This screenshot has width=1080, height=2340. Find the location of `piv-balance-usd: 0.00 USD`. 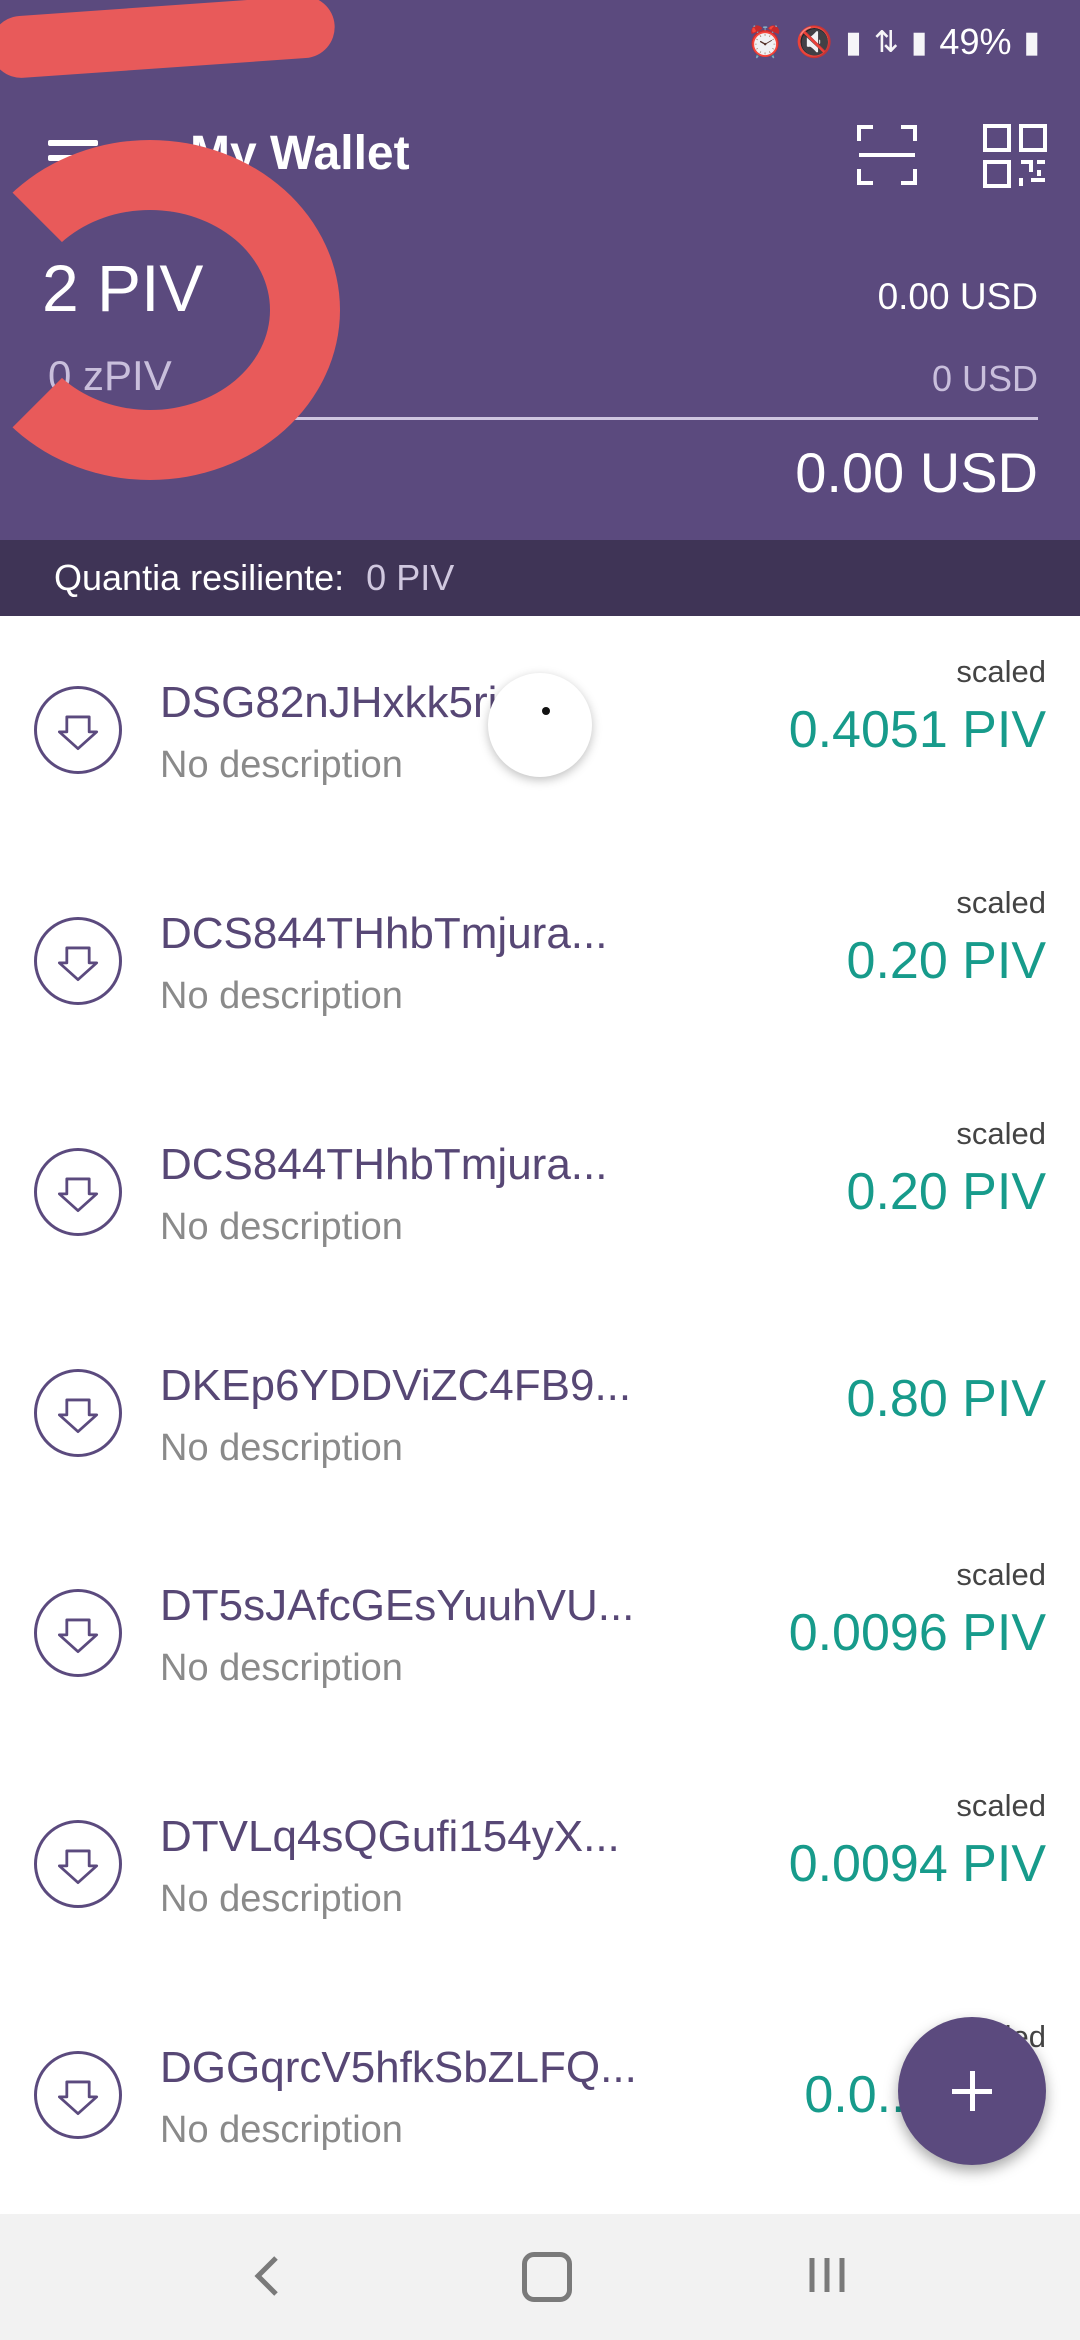

piv-balance-usd: 0.00 USD is located at coordinates (957, 296).